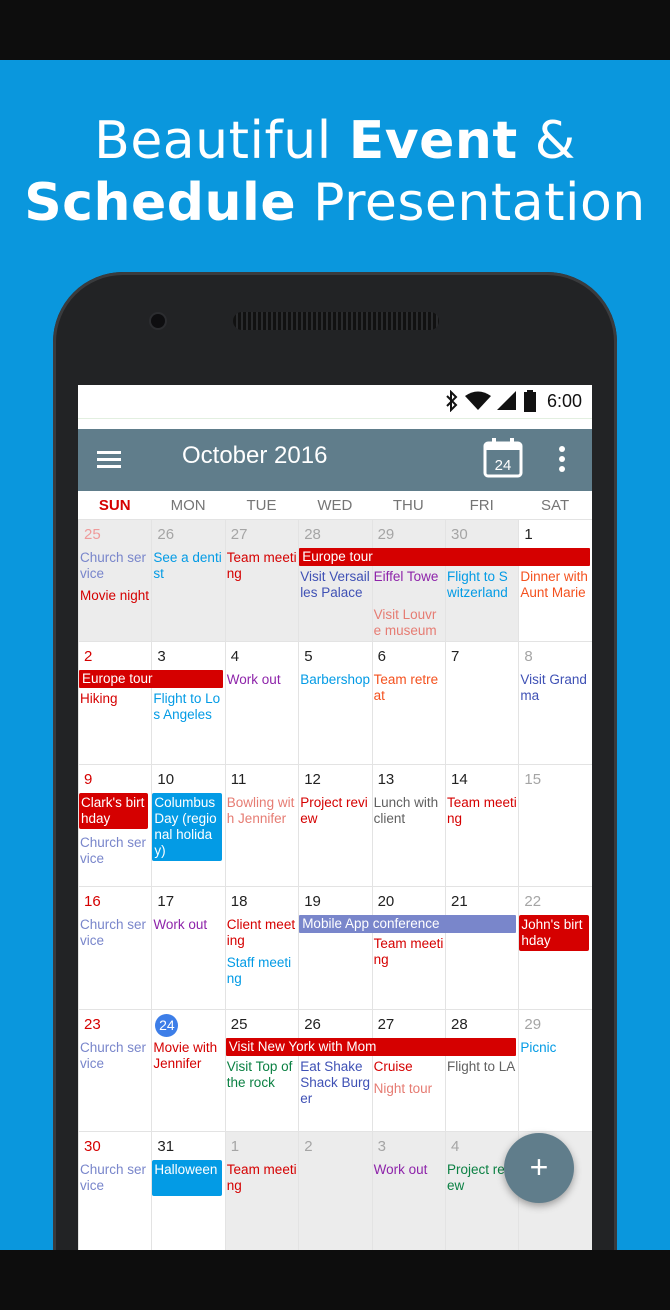  Describe the element at coordinates (335, 402) in the screenshot. I see `status-bar: 6:00` at that location.